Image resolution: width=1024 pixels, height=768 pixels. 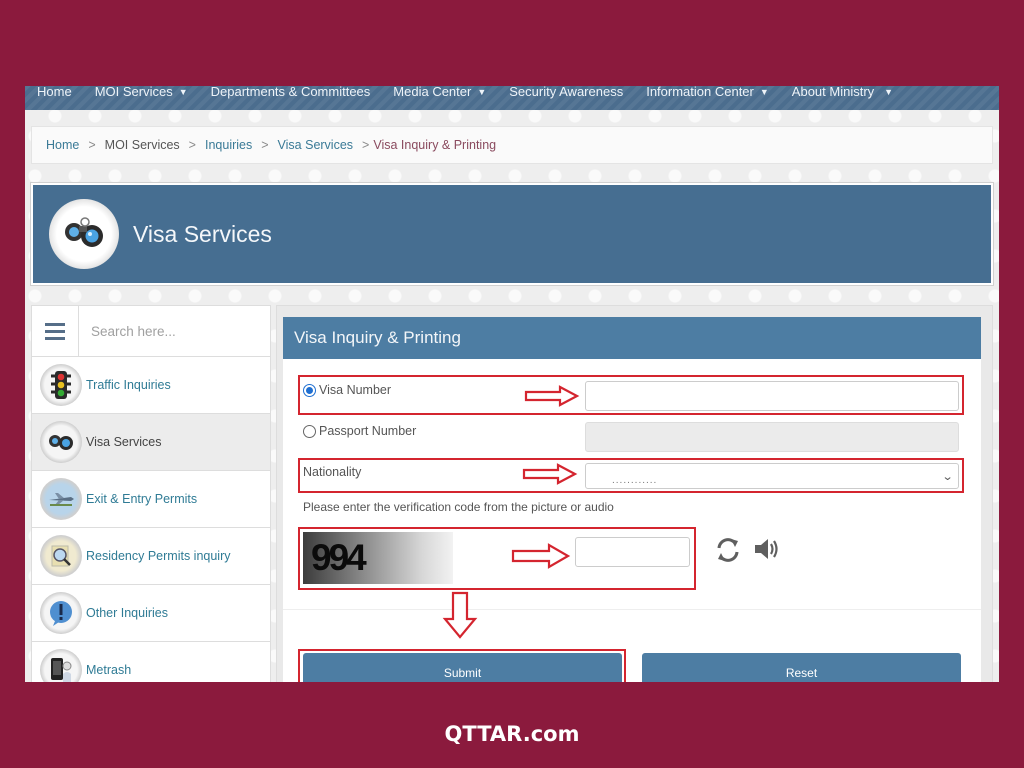 I want to click on nationality-label: Nationality, so click(x=332, y=472).